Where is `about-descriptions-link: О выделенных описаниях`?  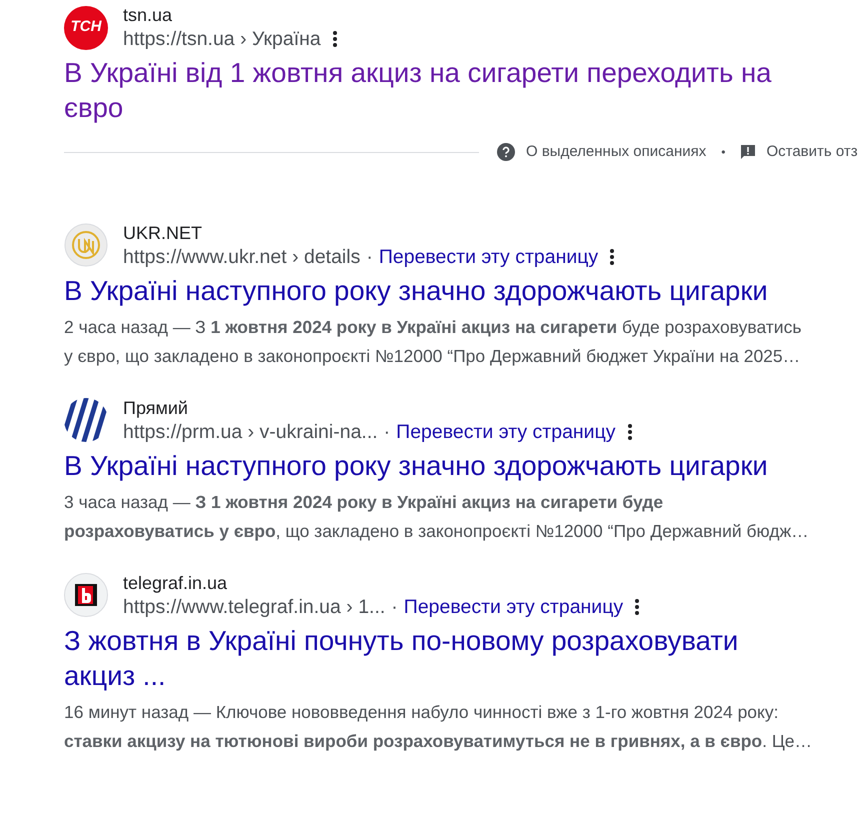 about-descriptions-link: О выделенных описаниях is located at coordinates (616, 152).